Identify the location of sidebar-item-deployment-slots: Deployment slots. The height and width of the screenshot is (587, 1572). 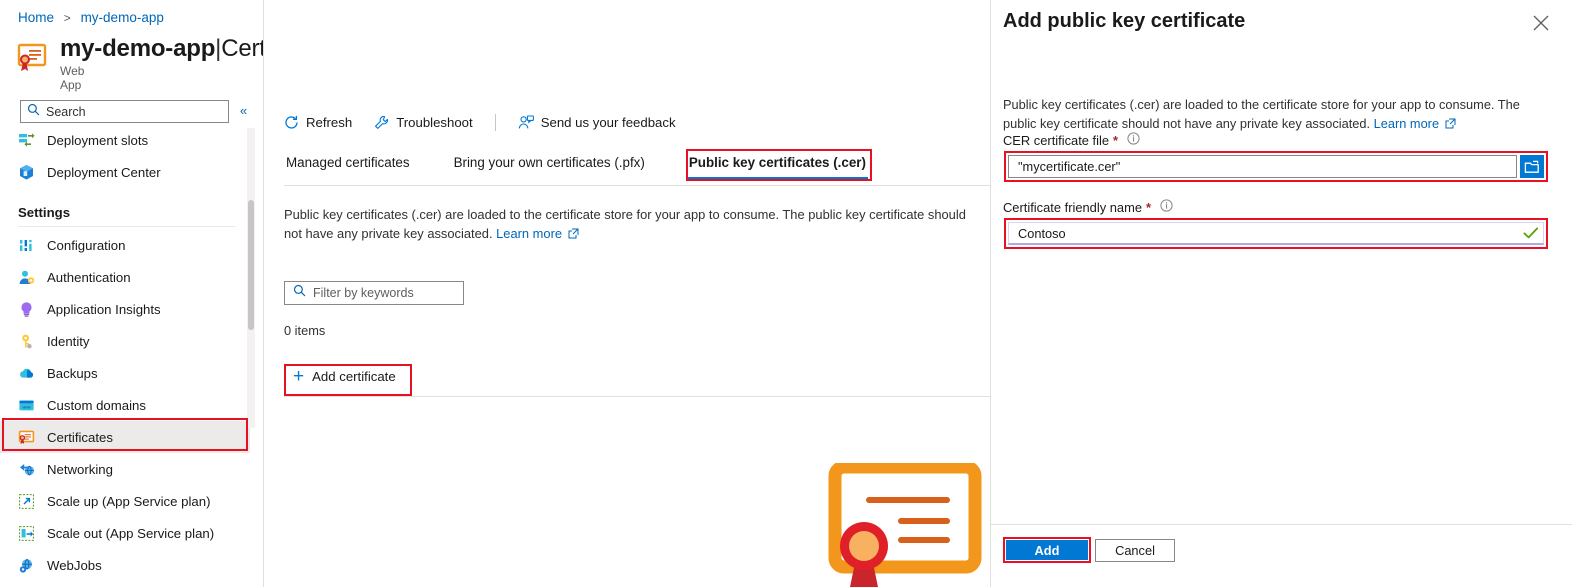
(125, 140).